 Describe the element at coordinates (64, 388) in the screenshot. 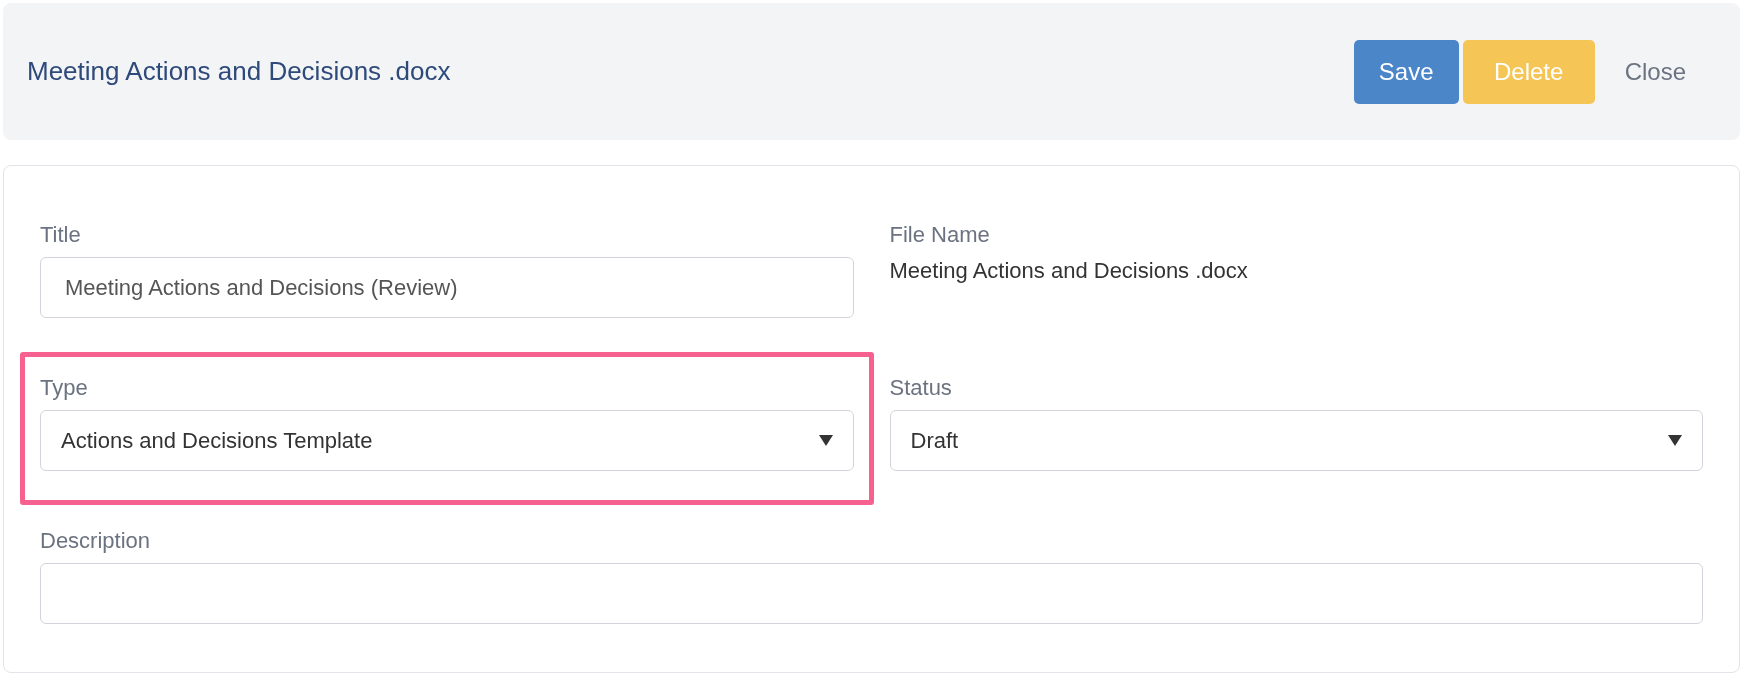

I see `field-label: Type` at that location.